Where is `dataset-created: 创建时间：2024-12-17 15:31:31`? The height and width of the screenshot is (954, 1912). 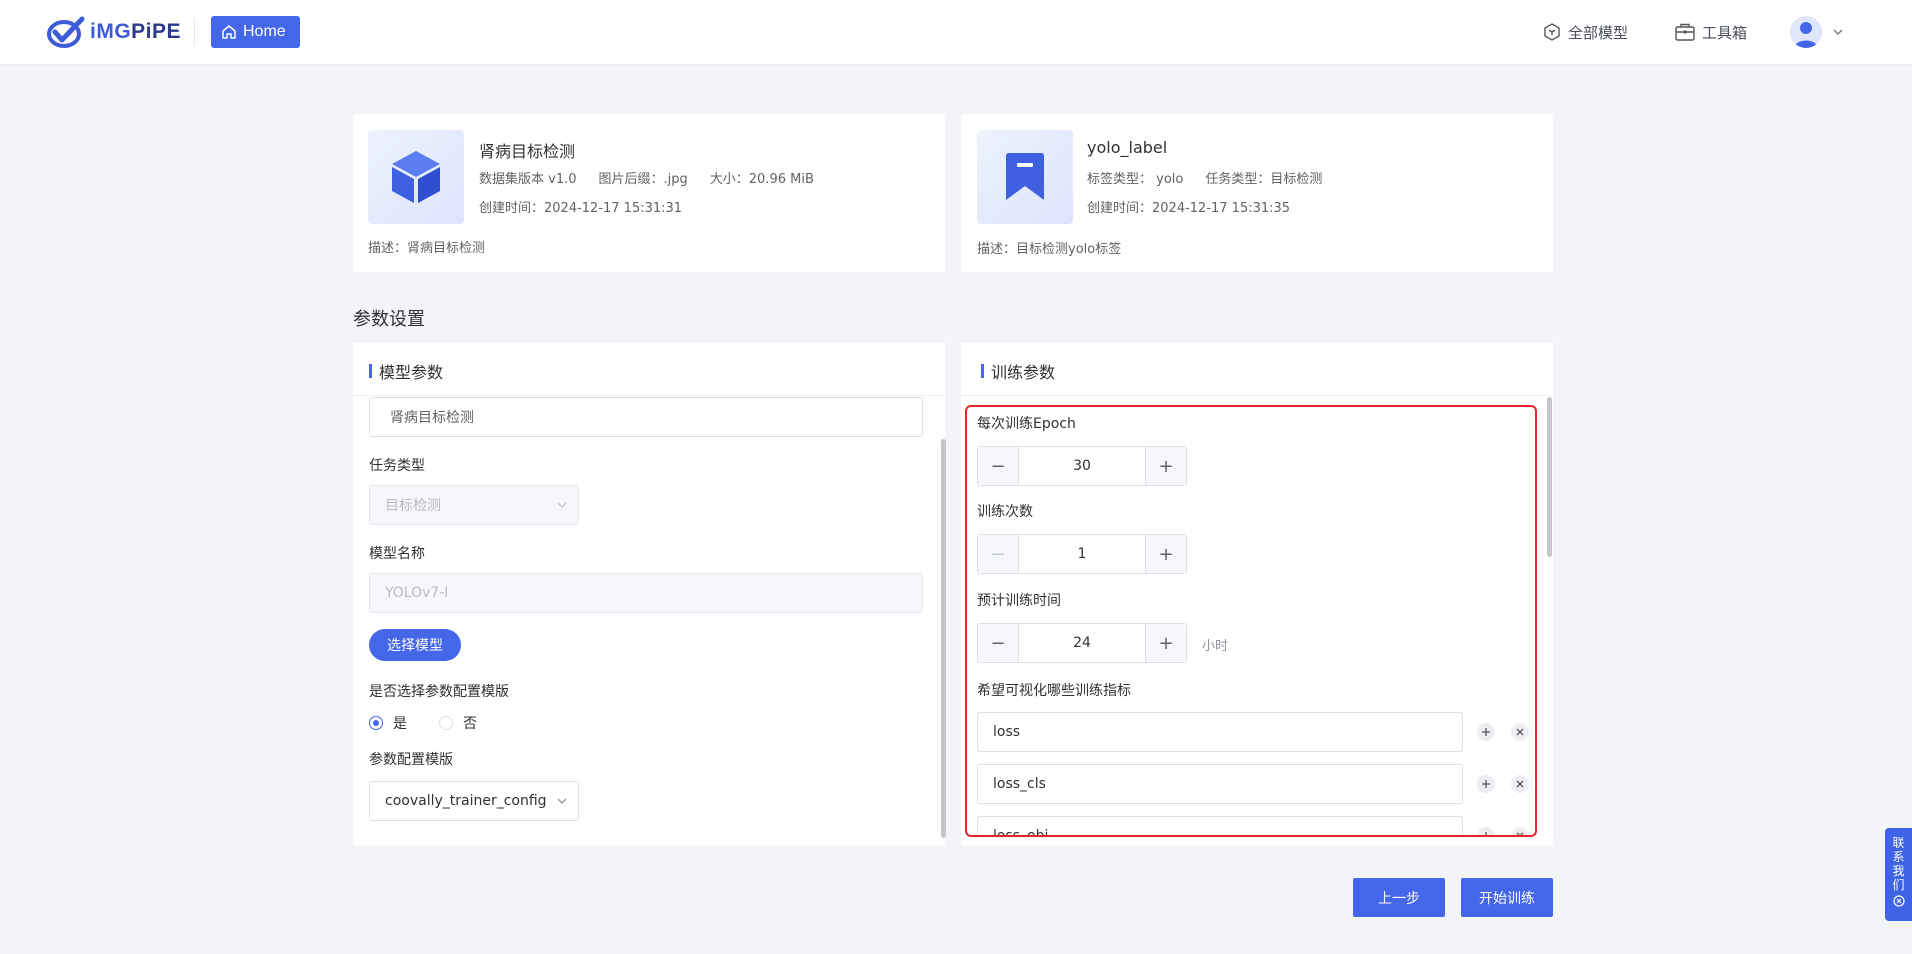 dataset-created: 创建时间：2024-12-17 15:31:31 is located at coordinates (581, 208).